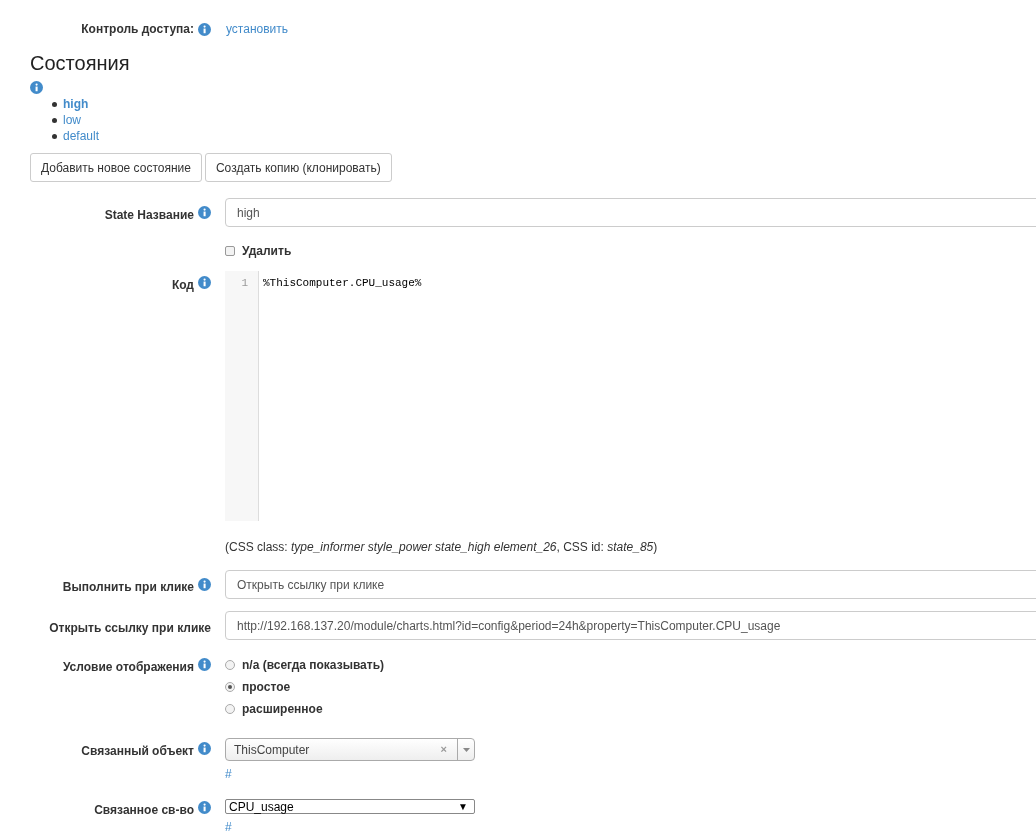 The height and width of the screenshot is (832, 1036). I want to click on field-label: State Название, so click(149, 215).